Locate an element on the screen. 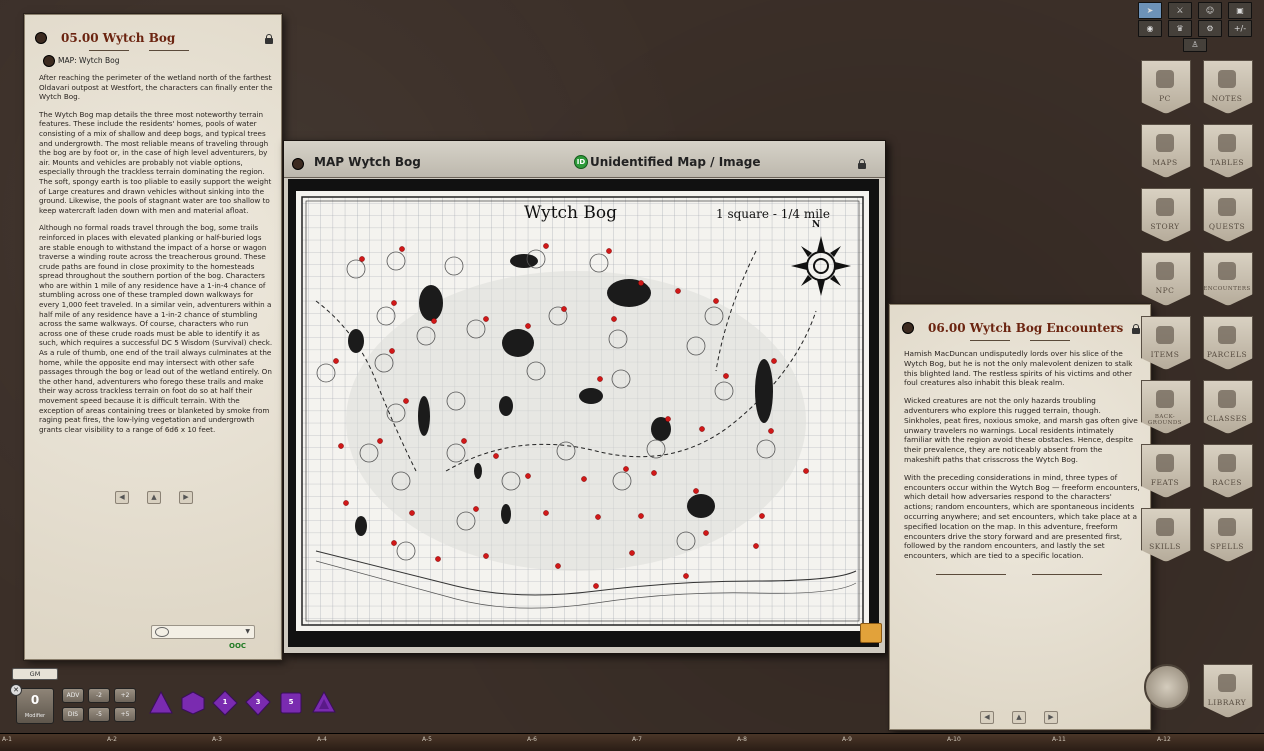 The height and width of the screenshot is (751, 1264). hotkey-label: A-5 is located at coordinates (427, 739).